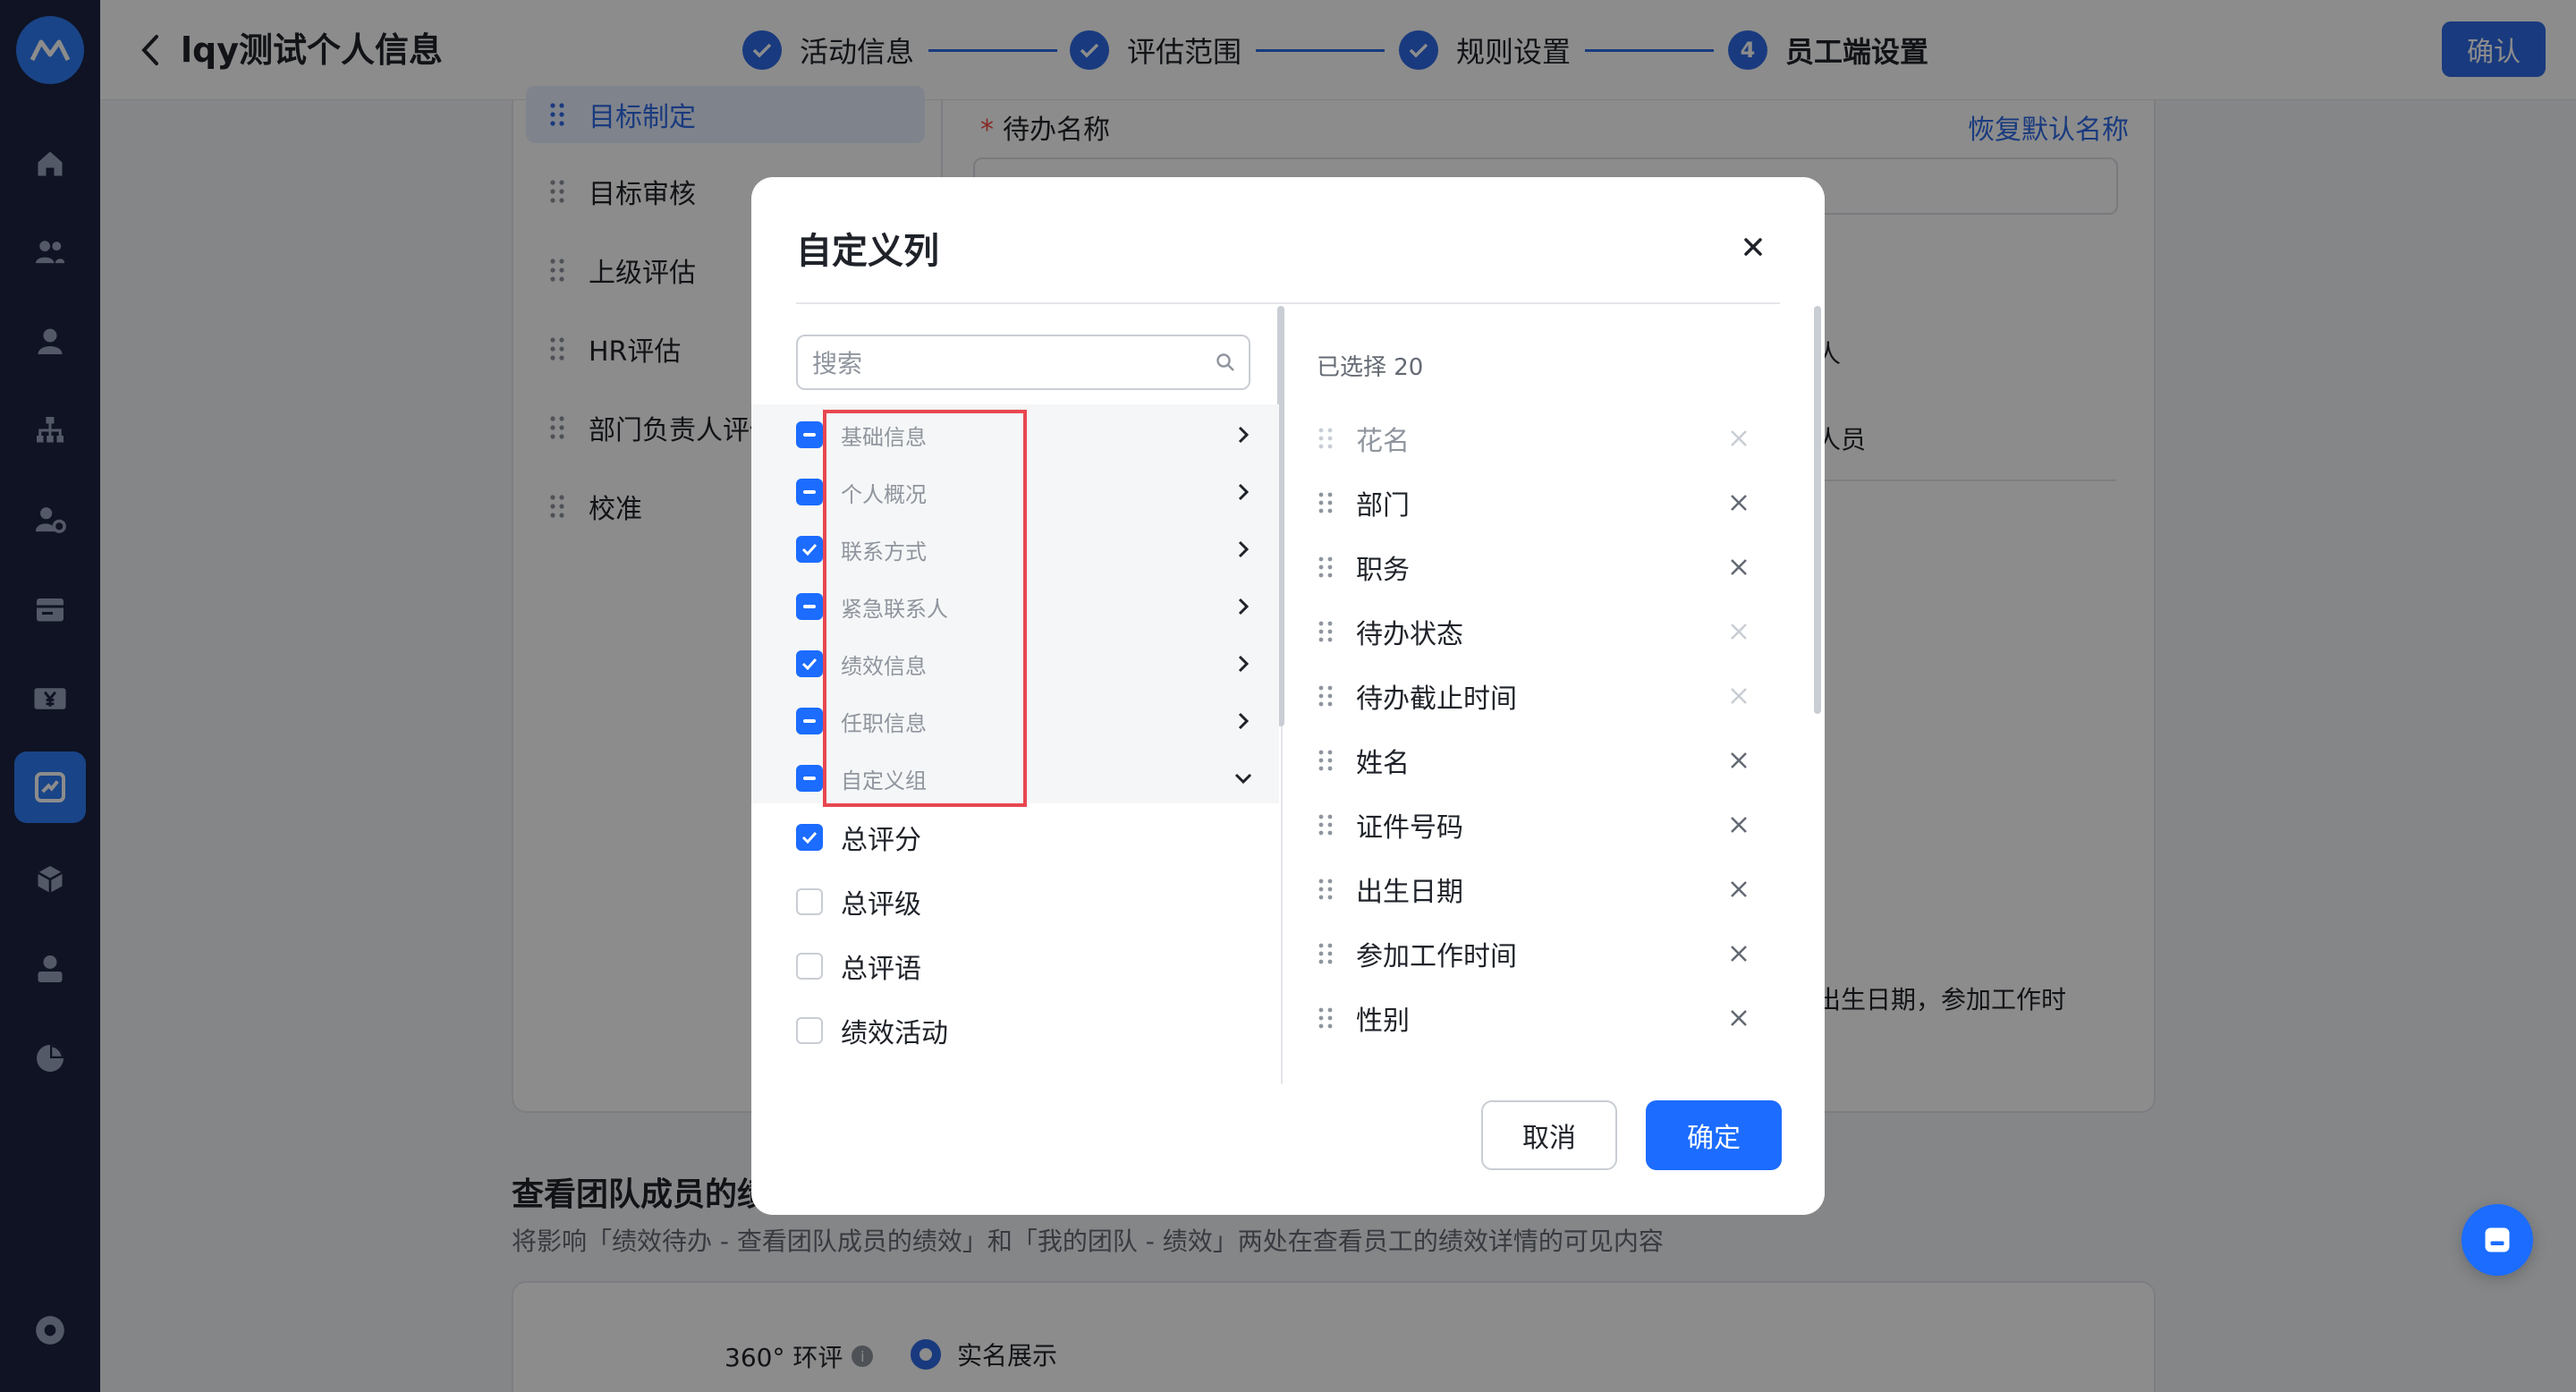 This screenshot has width=2576, height=1392. Describe the element at coordinates (881, 905) in the screenshot. I see `option-label: 总评级` at that location.